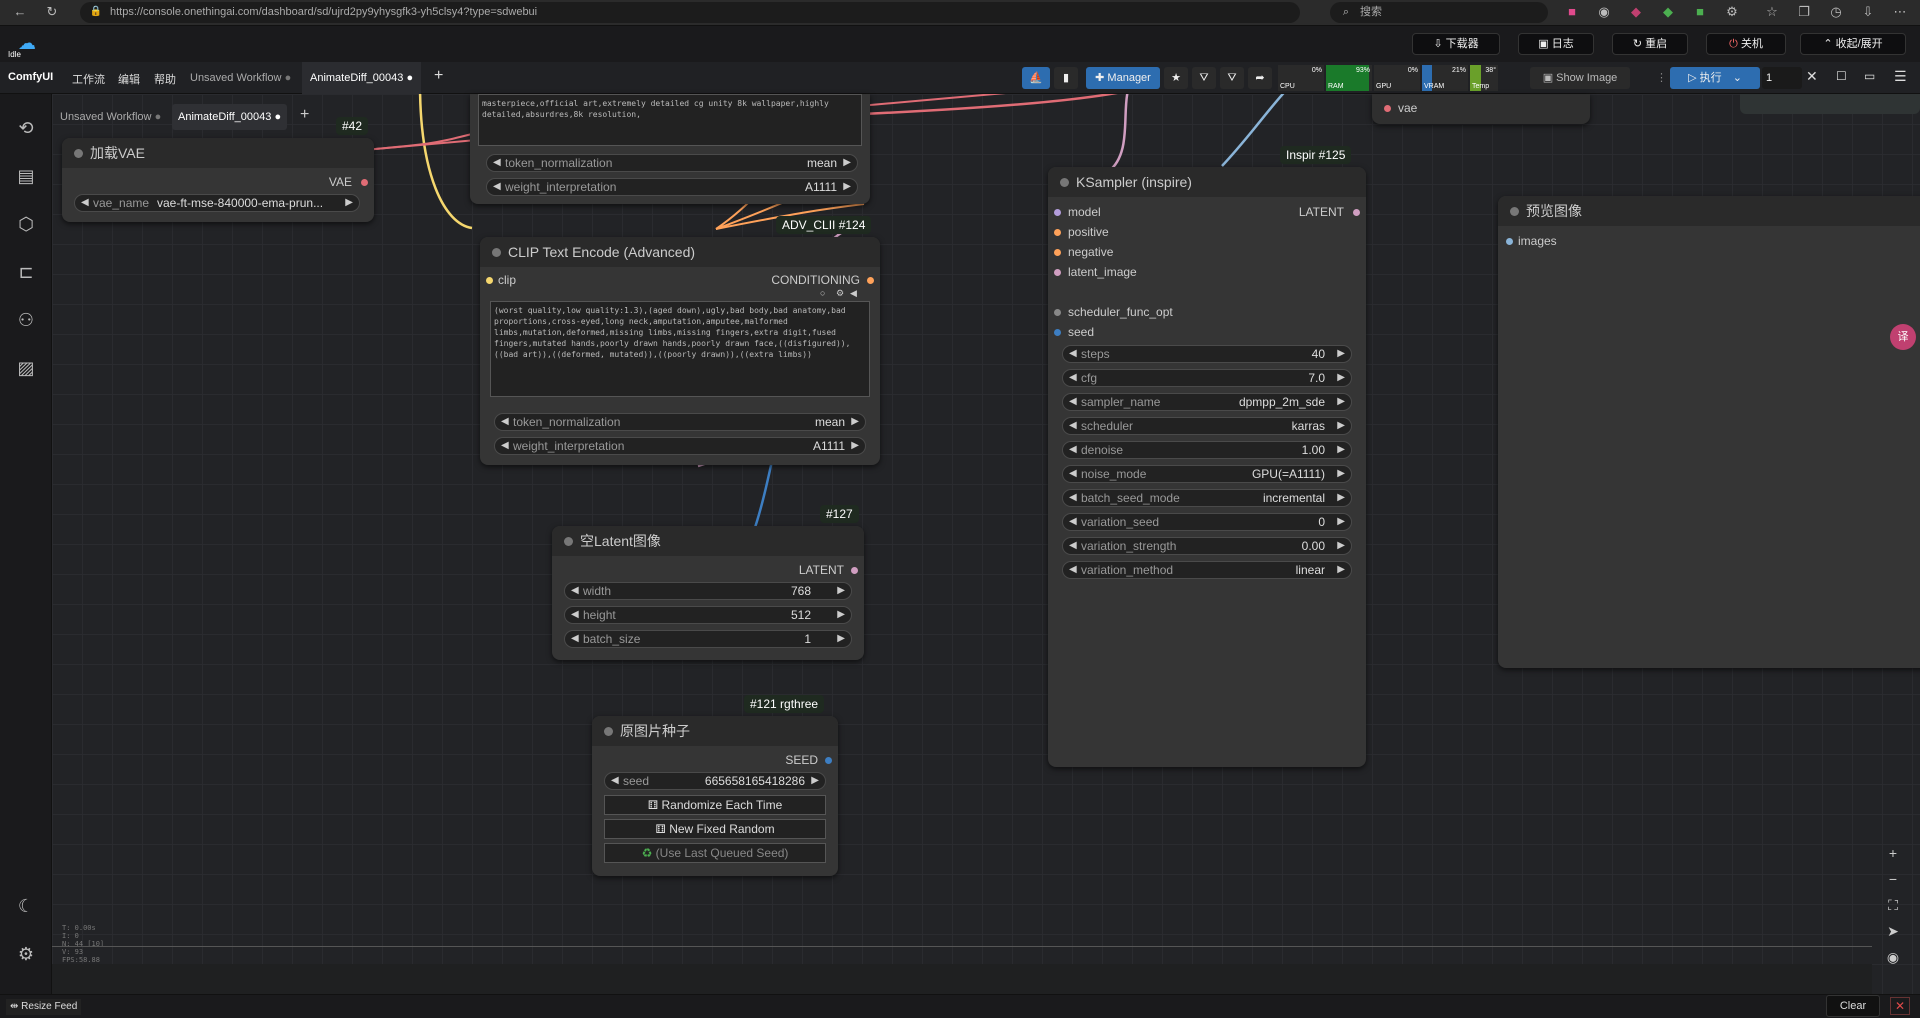 The height and width of the screenshot is (1018, 1920). What do you see at coordinates (1123, 78) in the screenshot?
I see `manager-button: ✚ Manager` at bounding box center [1123, 78].